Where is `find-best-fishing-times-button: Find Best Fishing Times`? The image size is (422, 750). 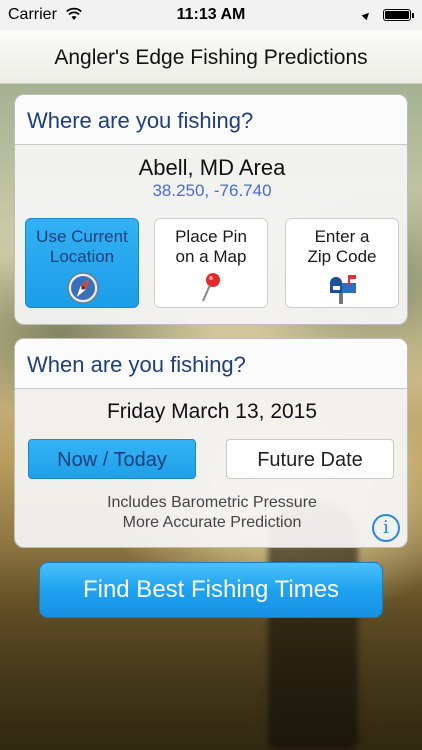
find-best-fishing-times-button: Find Best Fishing Times is located at coordinates (211, 590).